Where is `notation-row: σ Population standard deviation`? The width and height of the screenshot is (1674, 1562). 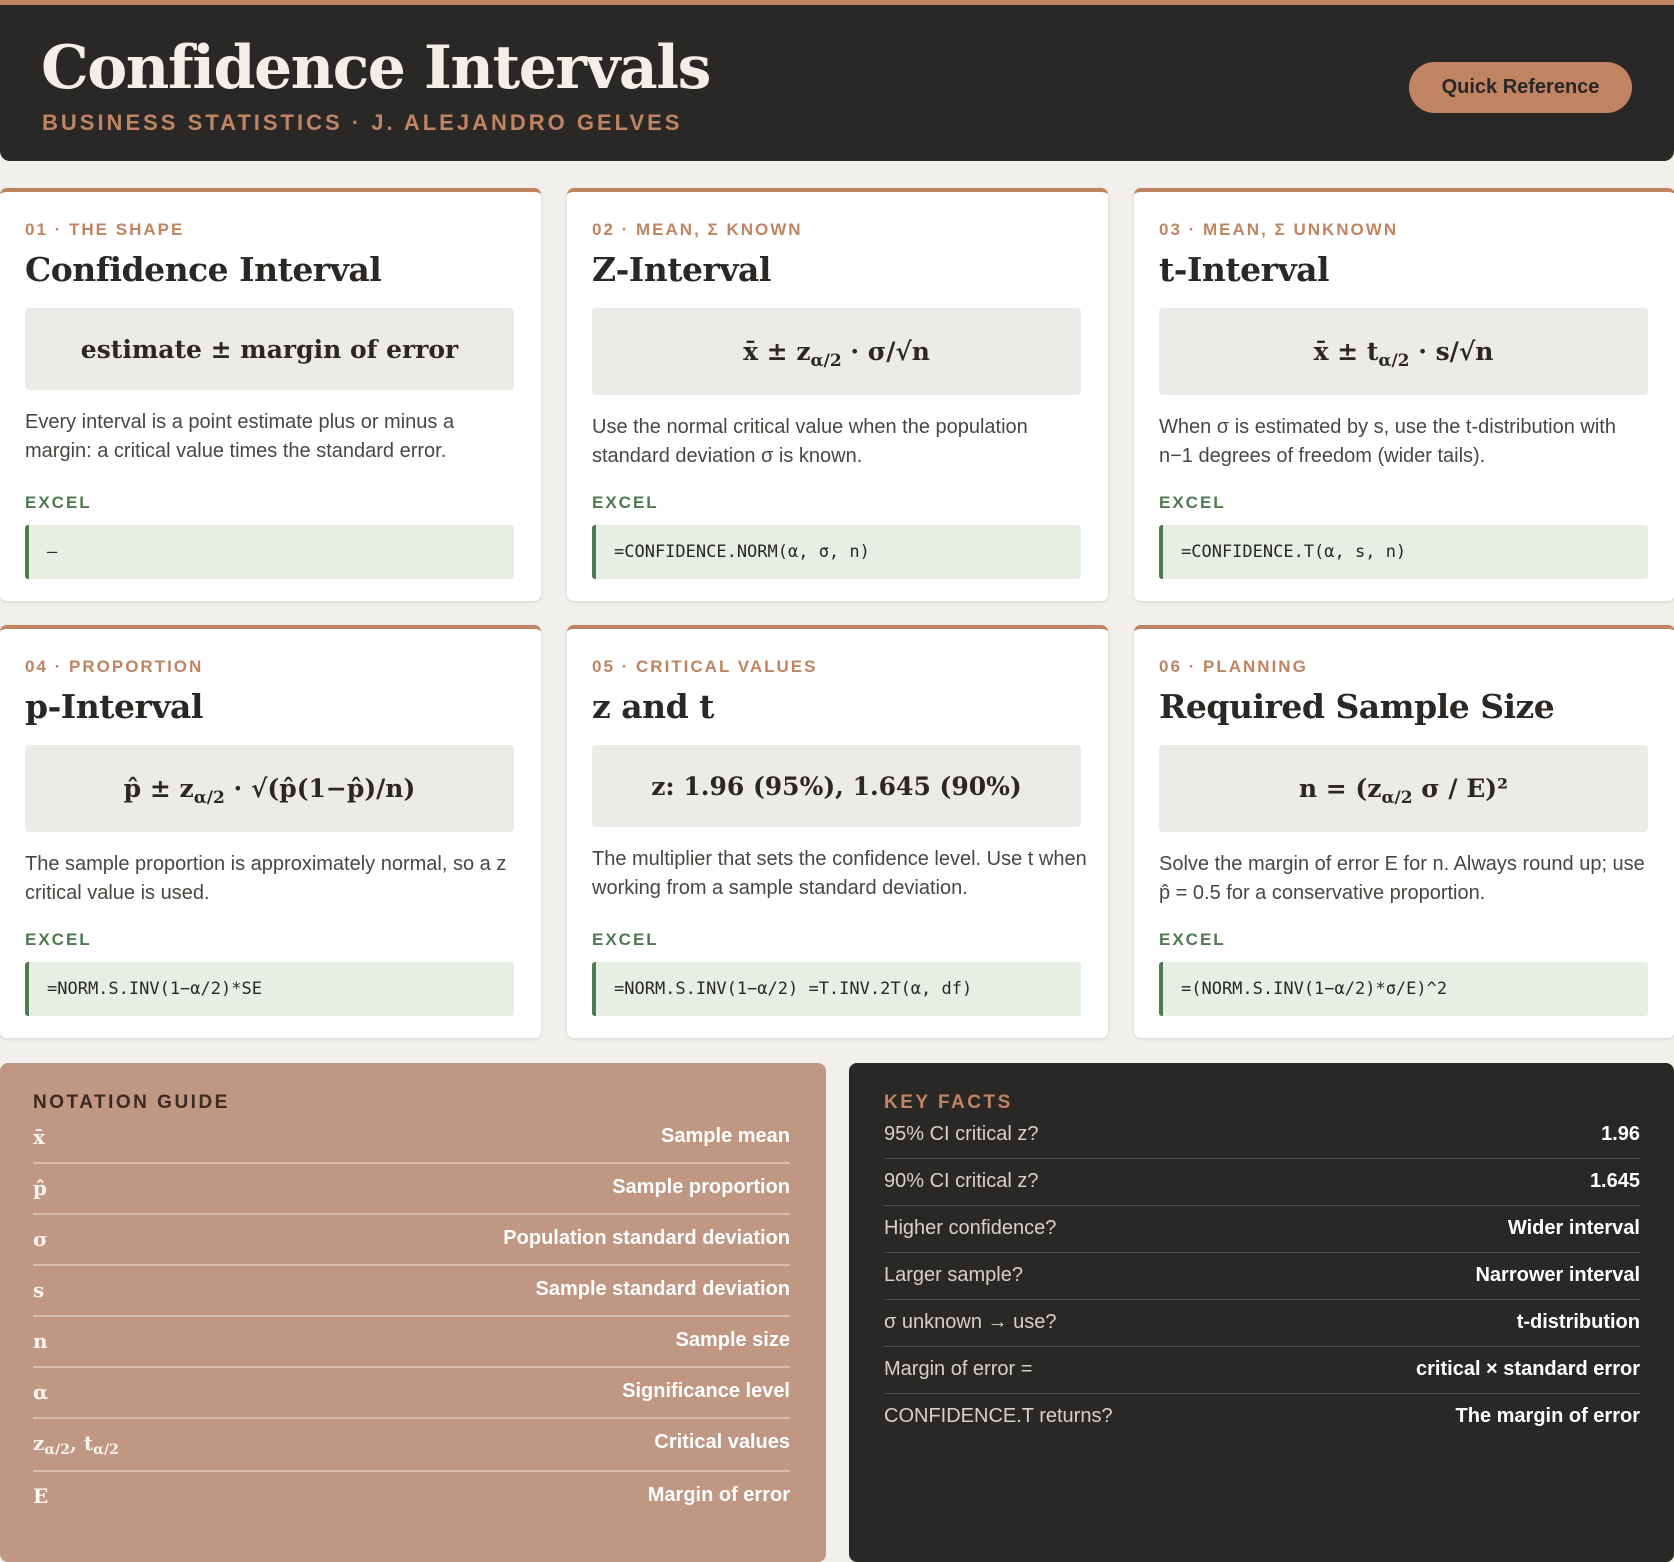 notation-row: σ Population standard deviation is located at coordinates (411, 1240).